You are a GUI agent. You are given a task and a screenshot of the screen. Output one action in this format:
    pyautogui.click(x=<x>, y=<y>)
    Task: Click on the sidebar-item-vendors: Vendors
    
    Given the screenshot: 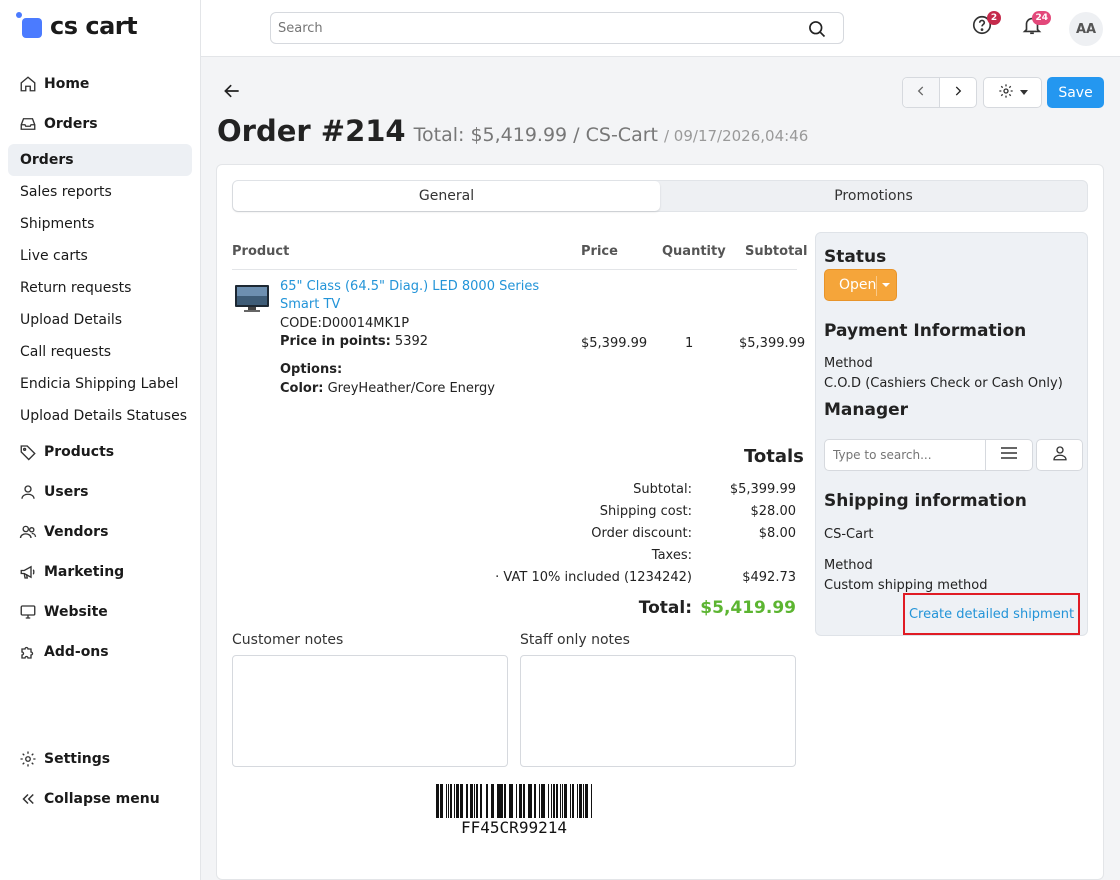 What is the action you would take?
    pyautogui.click(x=100, y=532)
    